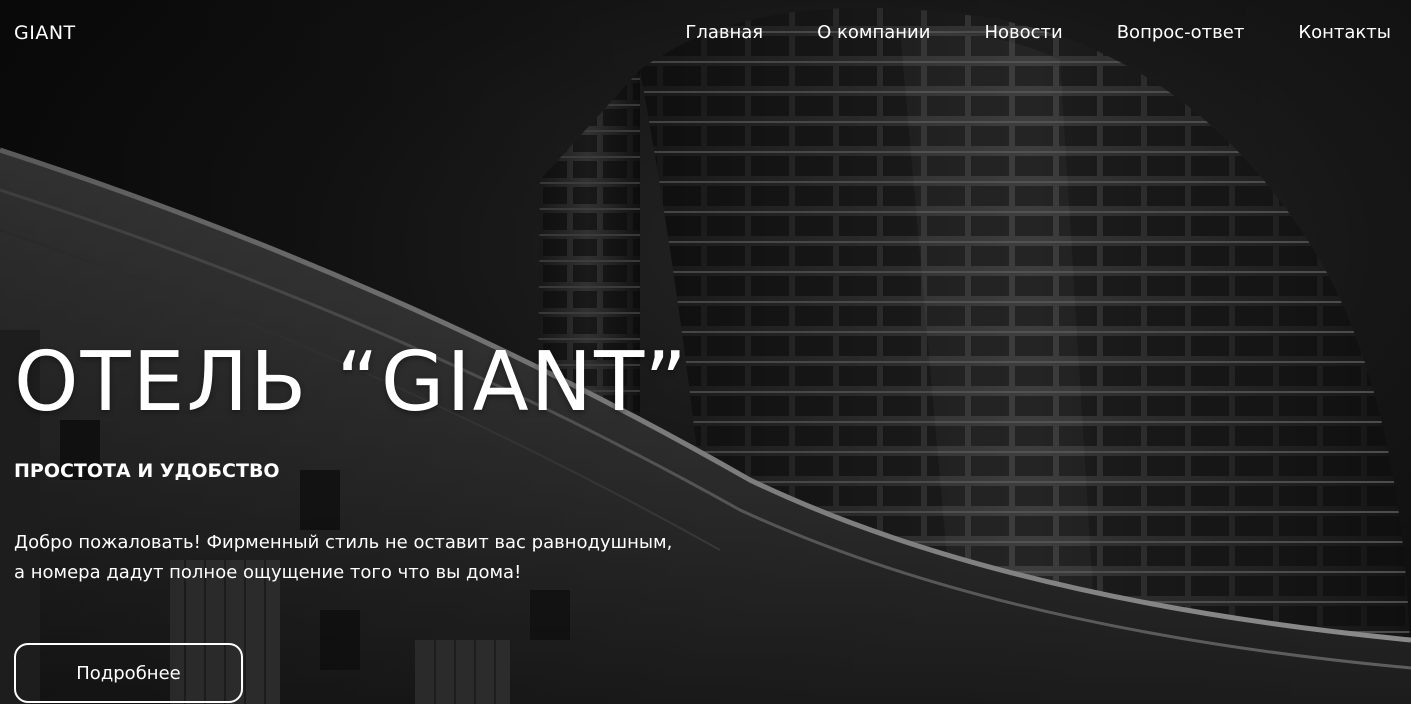 The width and height of the screenshot is (1411, 704). What do you see at coordinates (147, 471) in the screenshot?
I see `hero-subtitle: ПРОСТОТА И УДОБСТВО` at bounding box center [147, 471].